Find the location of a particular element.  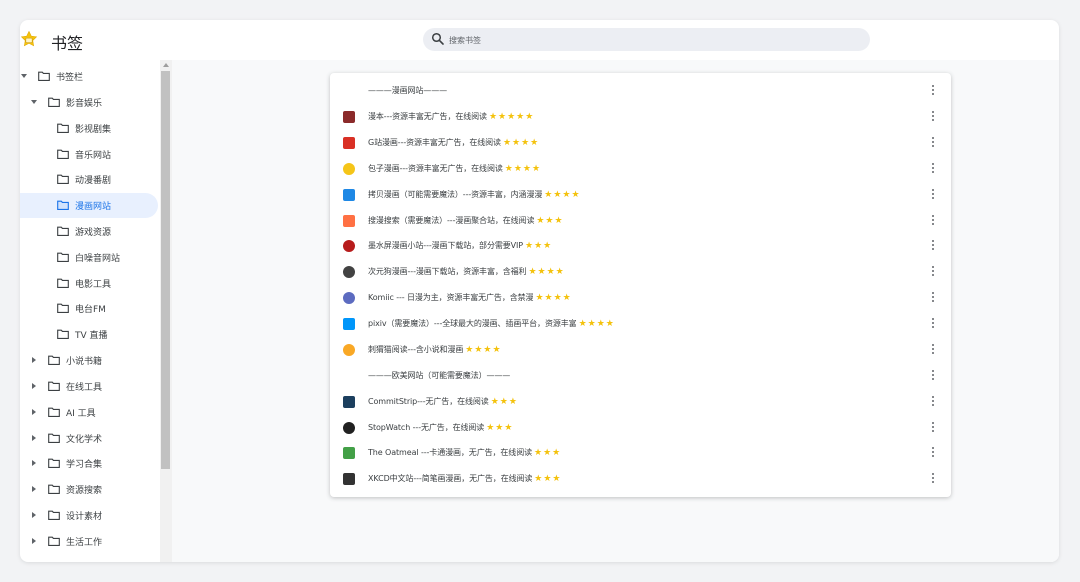

bookmark-title-text: 漫本---资源丰富无广告，在线阅读 is located at coordinates (427, 116).